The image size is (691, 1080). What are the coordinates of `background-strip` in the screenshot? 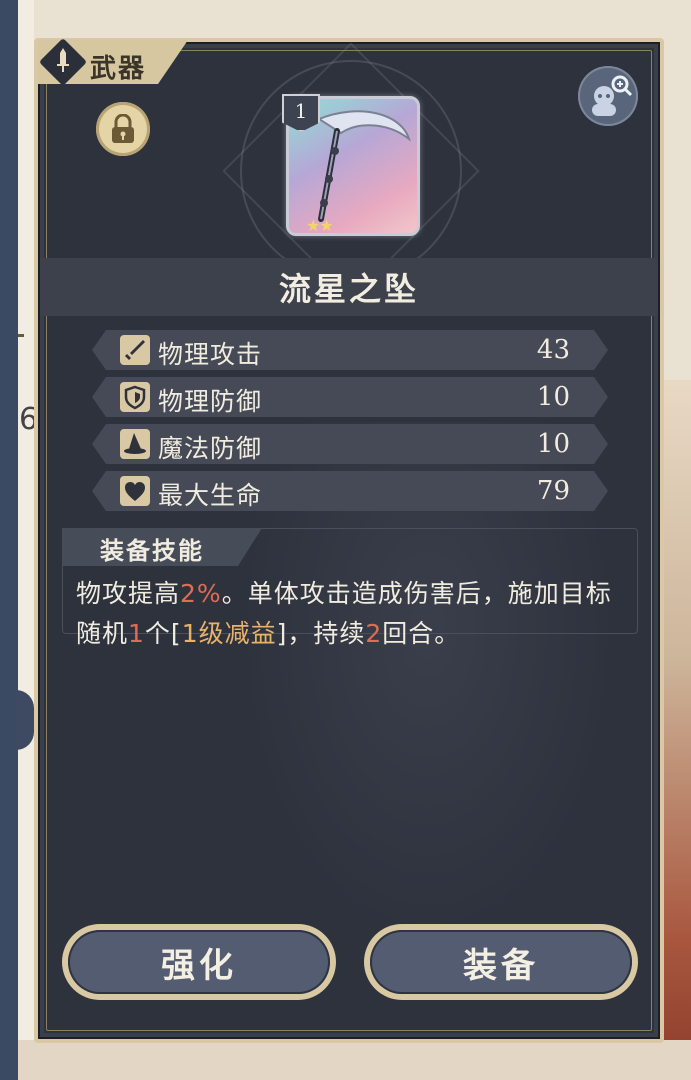 It's located at (26, 540).